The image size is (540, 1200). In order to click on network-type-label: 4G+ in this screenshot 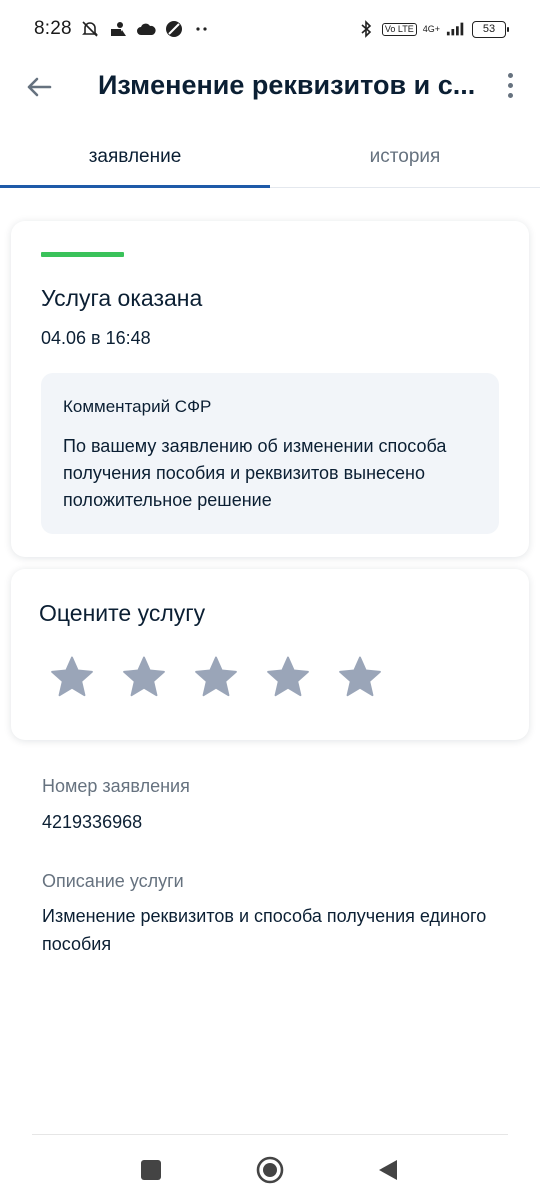, I will do `click(431, 28)`.